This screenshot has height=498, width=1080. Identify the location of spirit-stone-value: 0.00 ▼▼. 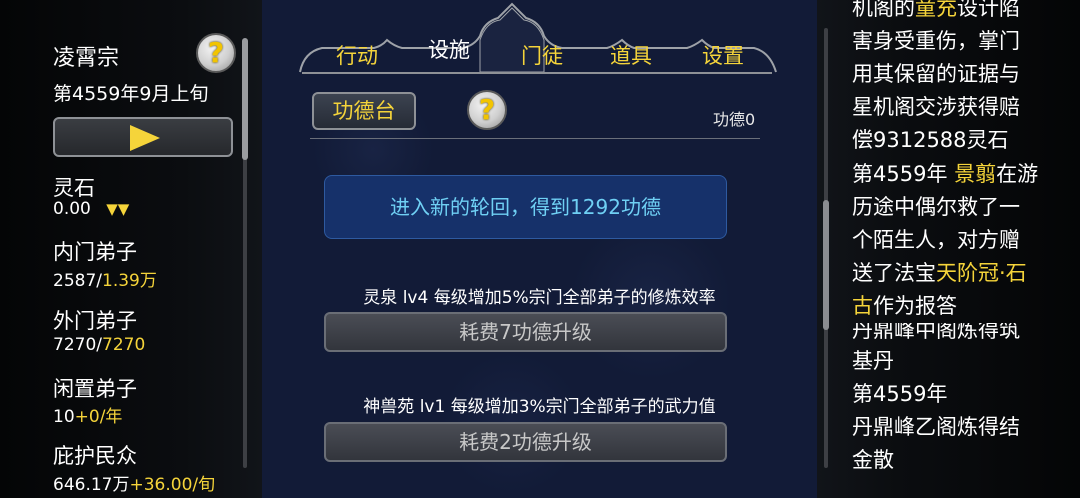
(91, 209).